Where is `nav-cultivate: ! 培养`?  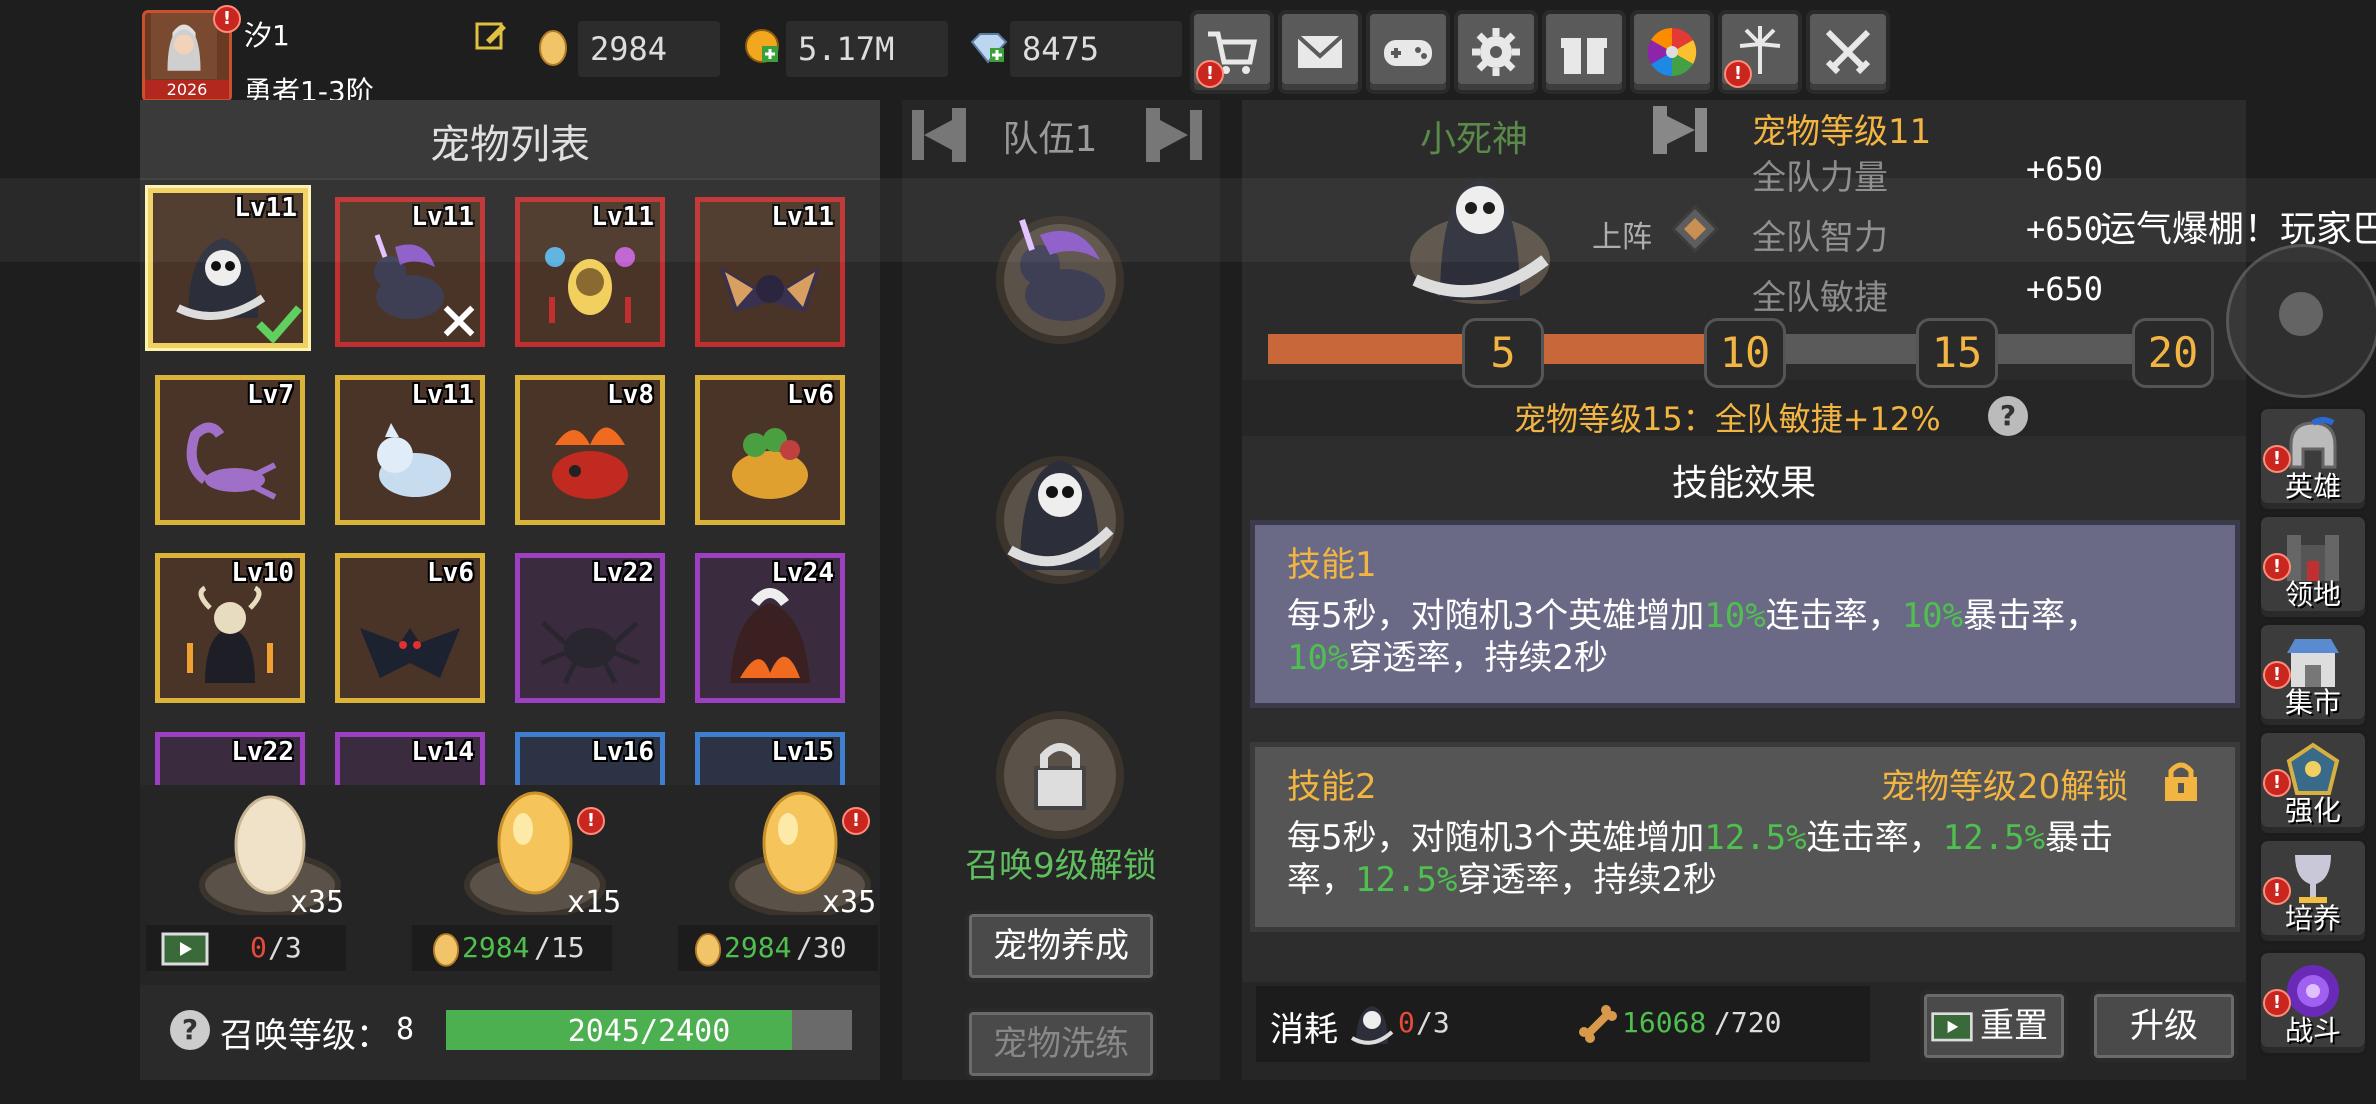 nav-cultivate: ! 培养 is located at coordinates (2313, 891).